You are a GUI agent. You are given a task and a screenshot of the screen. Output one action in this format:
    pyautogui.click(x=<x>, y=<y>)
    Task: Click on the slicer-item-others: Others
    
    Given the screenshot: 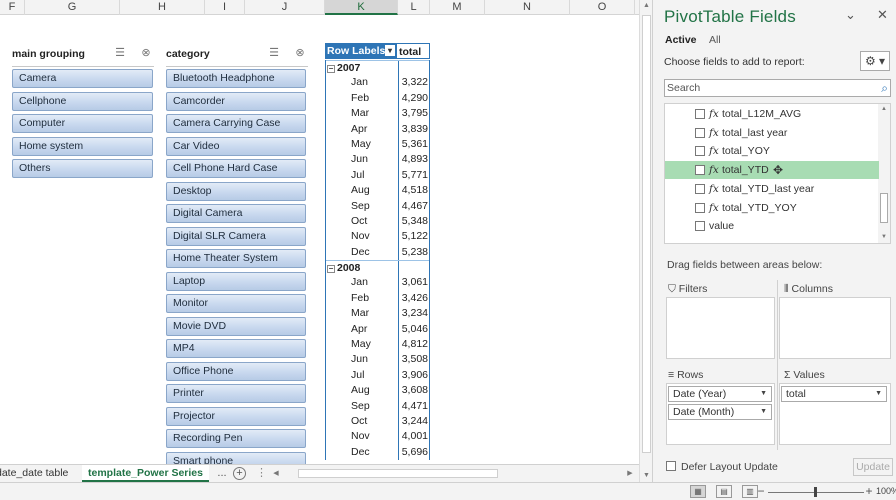 What is the action you would take?
    pyautogui.click(x=82, y=168)
    